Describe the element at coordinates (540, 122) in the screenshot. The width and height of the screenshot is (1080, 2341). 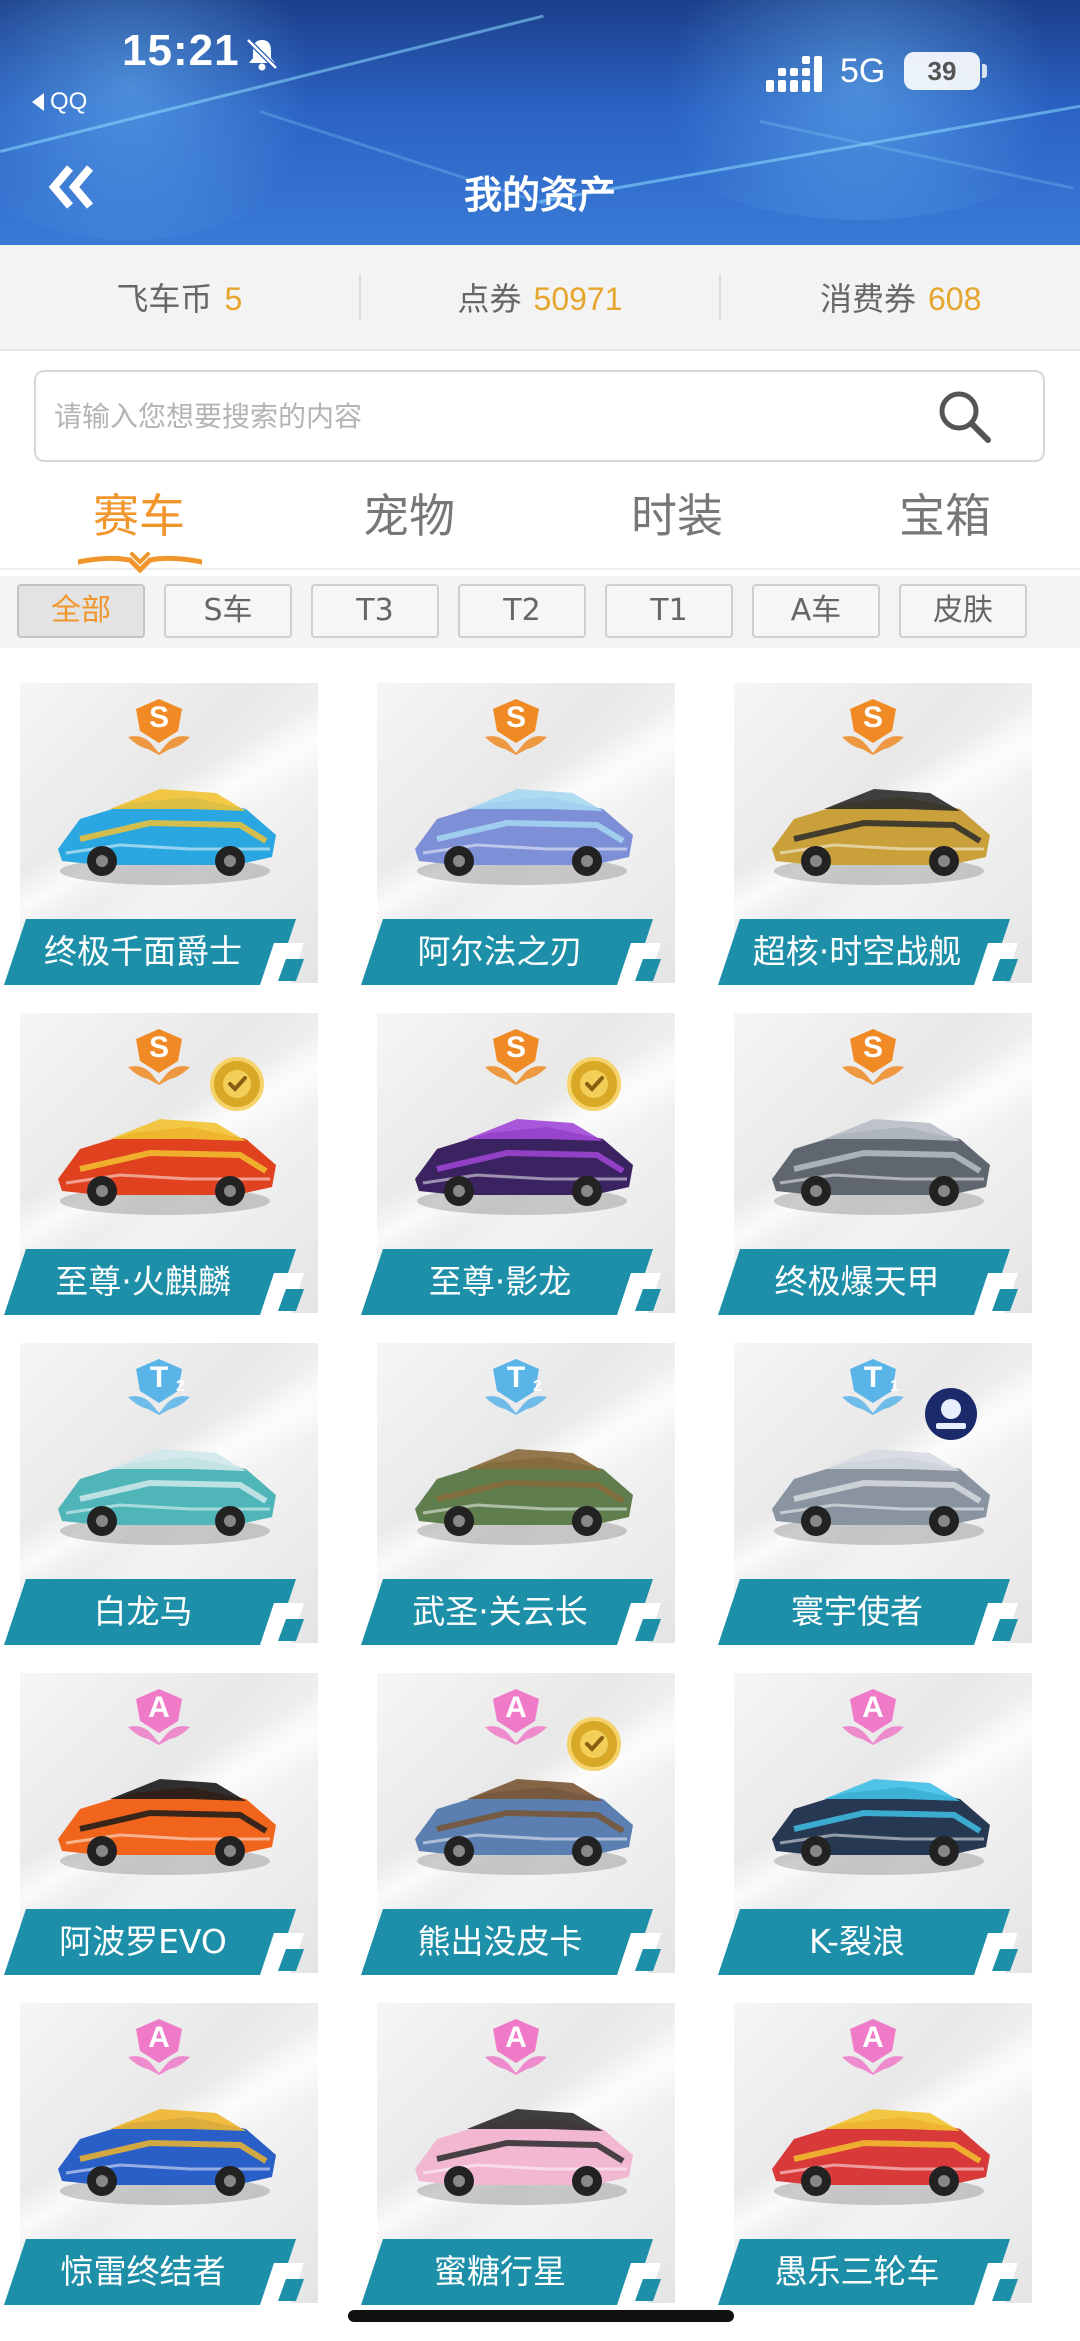
I see `header: 15:21 QQ 5G 39 我的资产` at that location.